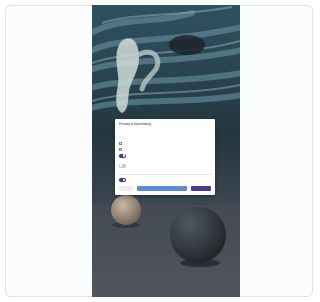  I want to click on dialog-button-bar, so click(165, 188).